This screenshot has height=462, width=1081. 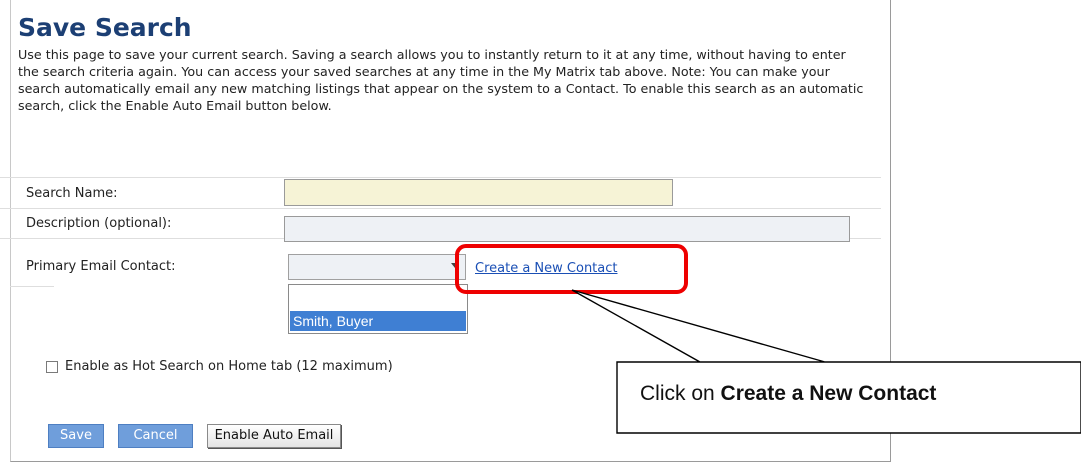 What do you see at coordinates (377, 267) in the screenshot?
I see `primary-email-select` at bounding box center [377, 267].